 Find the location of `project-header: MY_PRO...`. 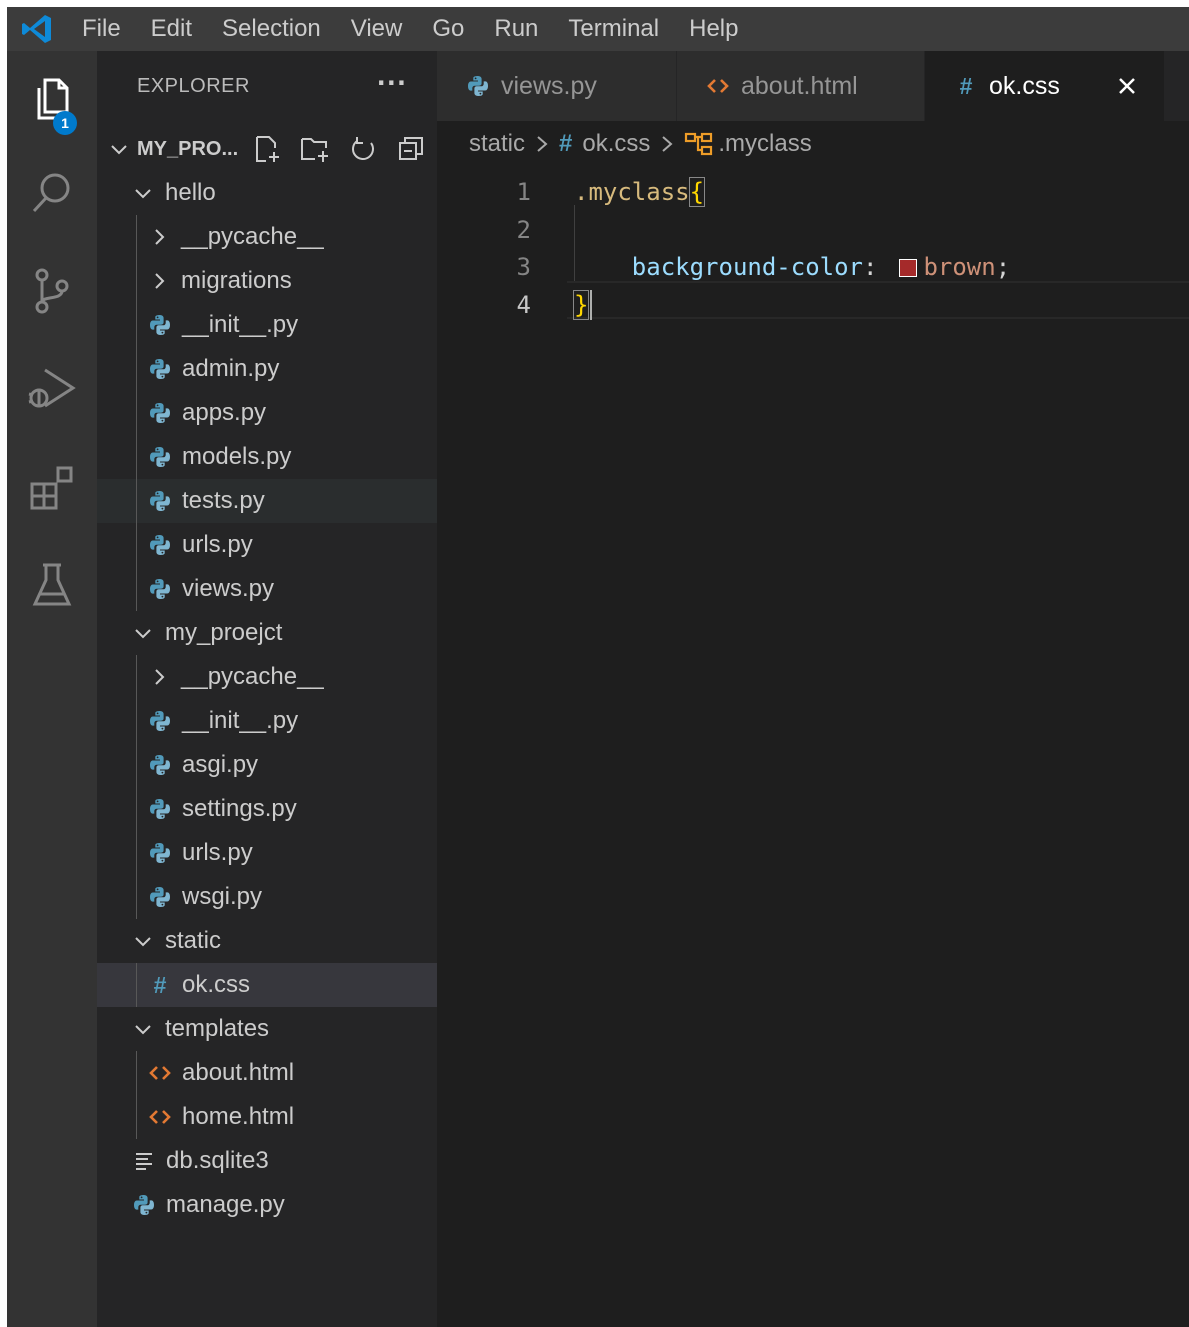

project-header: MY_PRO... is located at coordinates (267, 149).